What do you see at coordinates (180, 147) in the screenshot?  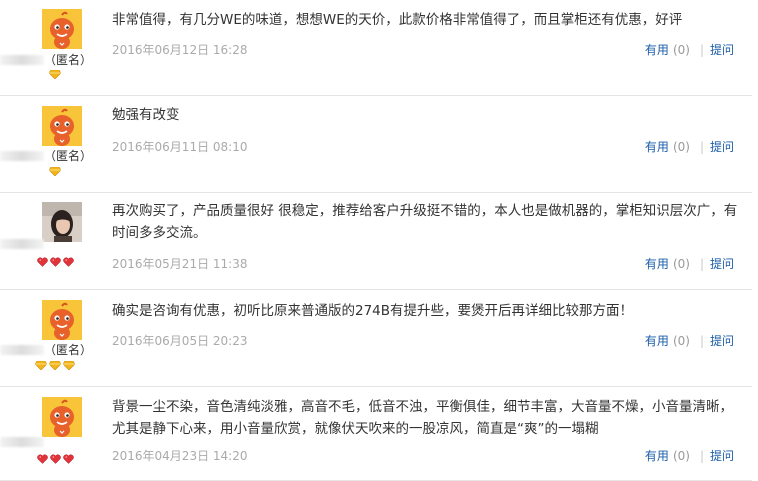 I see `review-date: 2016年06月11日 08:10` at bounding box center [180, 147].